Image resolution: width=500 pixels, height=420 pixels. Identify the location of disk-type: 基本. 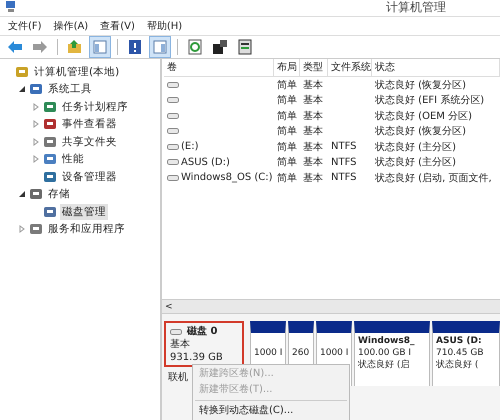
(180, 344).